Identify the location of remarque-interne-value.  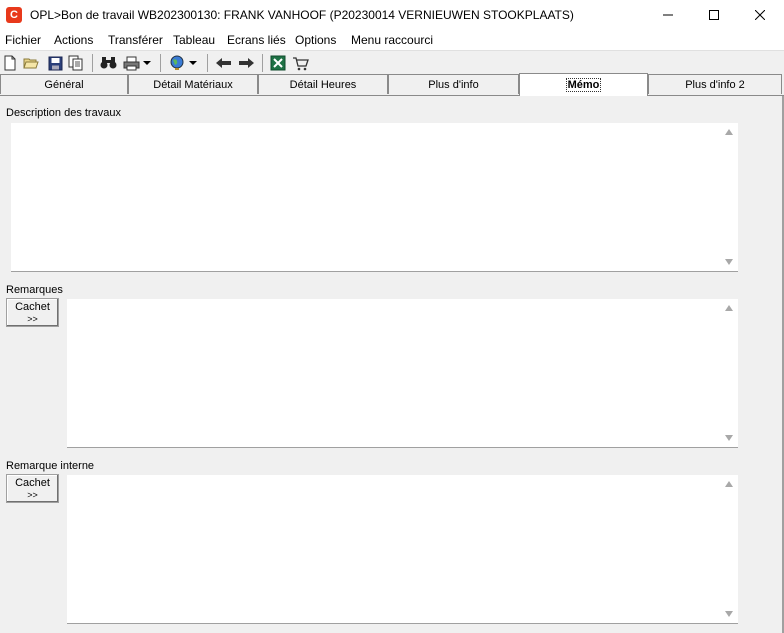
(402, 478).